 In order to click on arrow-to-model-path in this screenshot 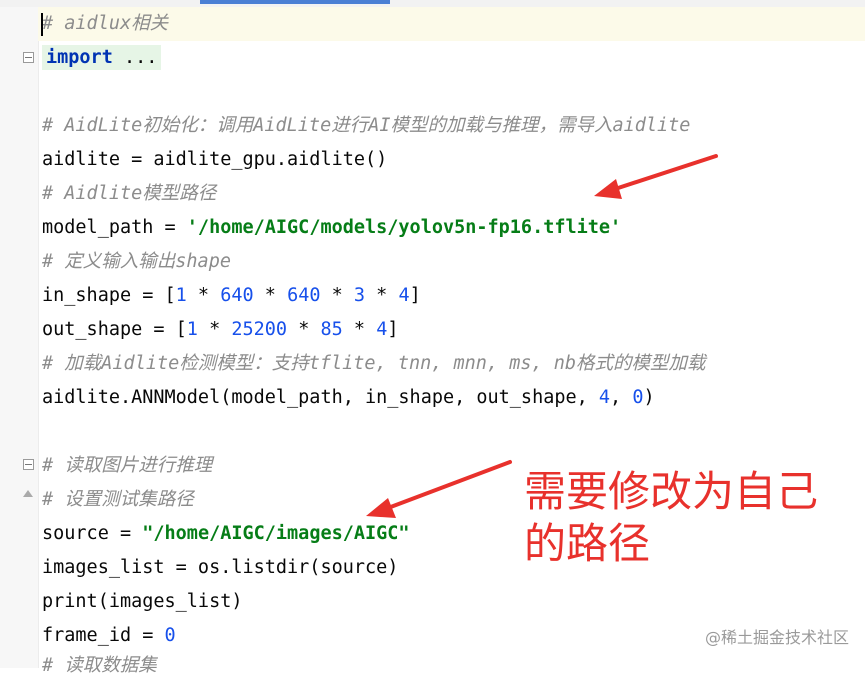, I will do `click(656, 176)`.